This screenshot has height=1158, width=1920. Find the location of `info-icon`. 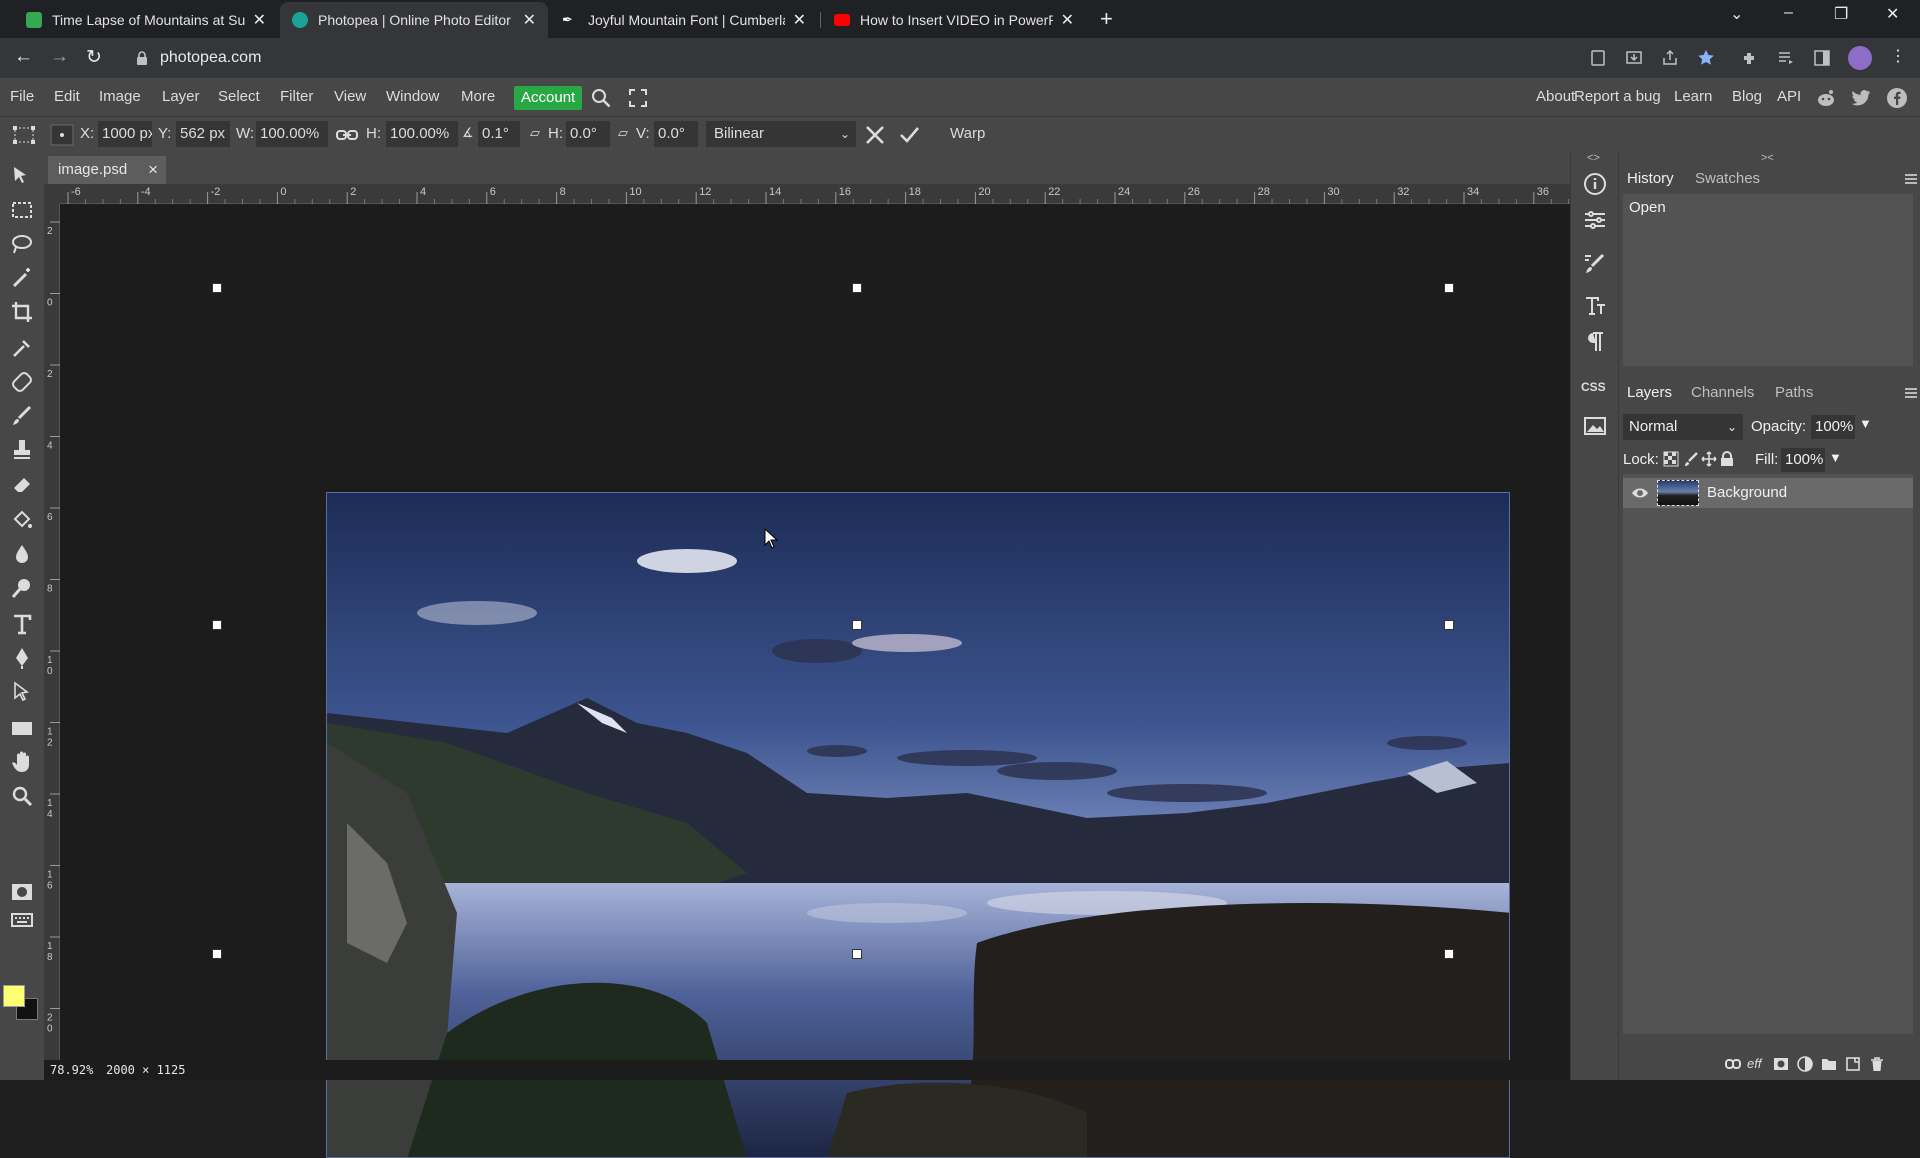

info-icon is located at coordinates (1595, 184).